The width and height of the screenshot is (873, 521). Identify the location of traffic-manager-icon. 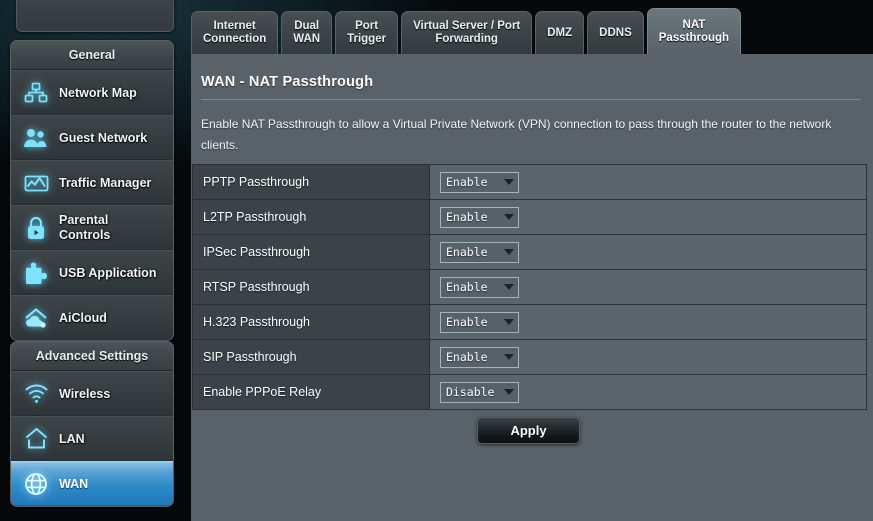
(36, 183).